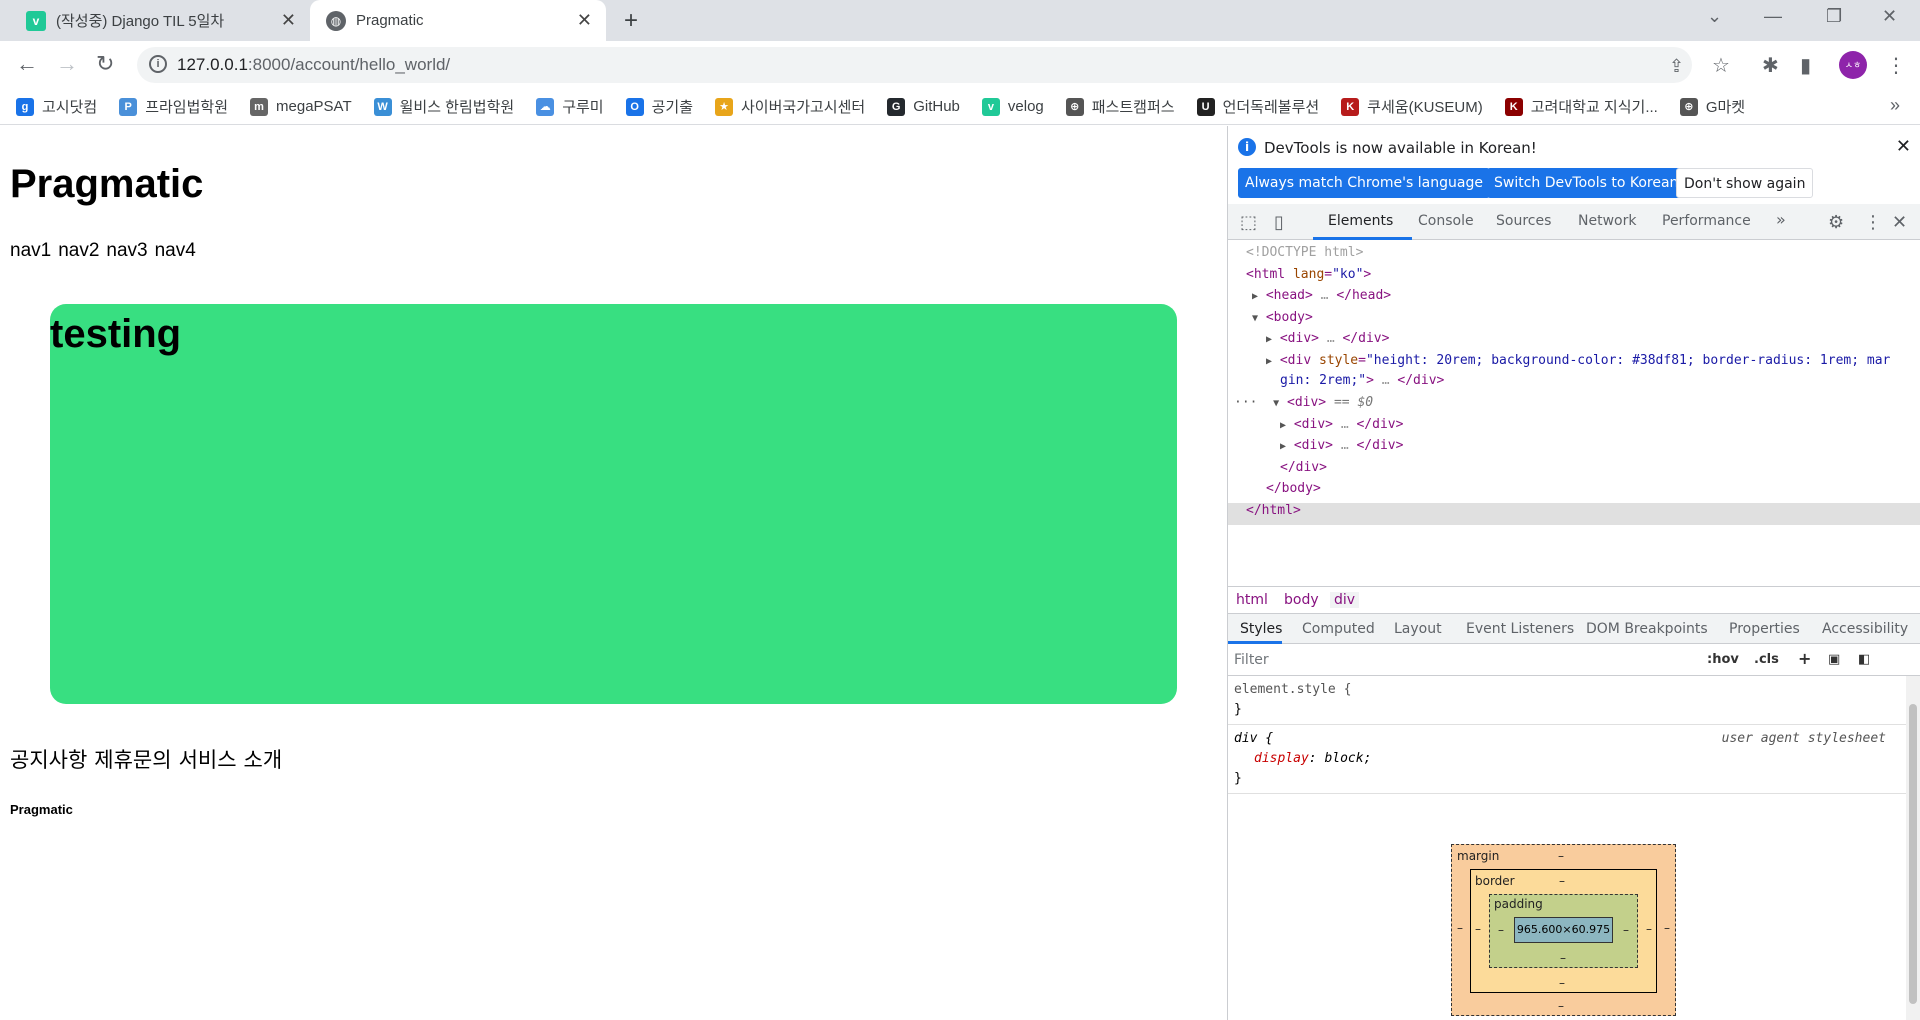 The image size is (1920, 1020). What do you see at coordinates (631, 21) in the screenshot?
I see `new-tab-button: +` at bounding box center [631, 21].